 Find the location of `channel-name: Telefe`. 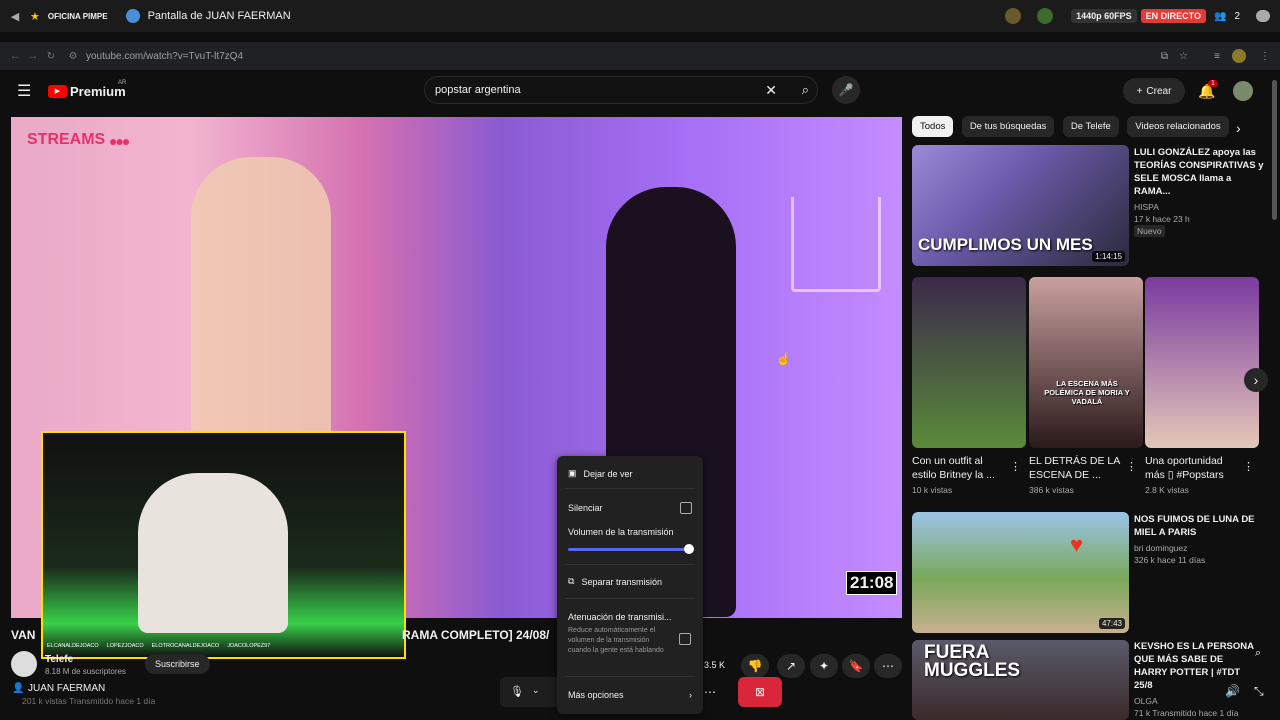

channel-name: Telefe is located at coordinates (59, 659).